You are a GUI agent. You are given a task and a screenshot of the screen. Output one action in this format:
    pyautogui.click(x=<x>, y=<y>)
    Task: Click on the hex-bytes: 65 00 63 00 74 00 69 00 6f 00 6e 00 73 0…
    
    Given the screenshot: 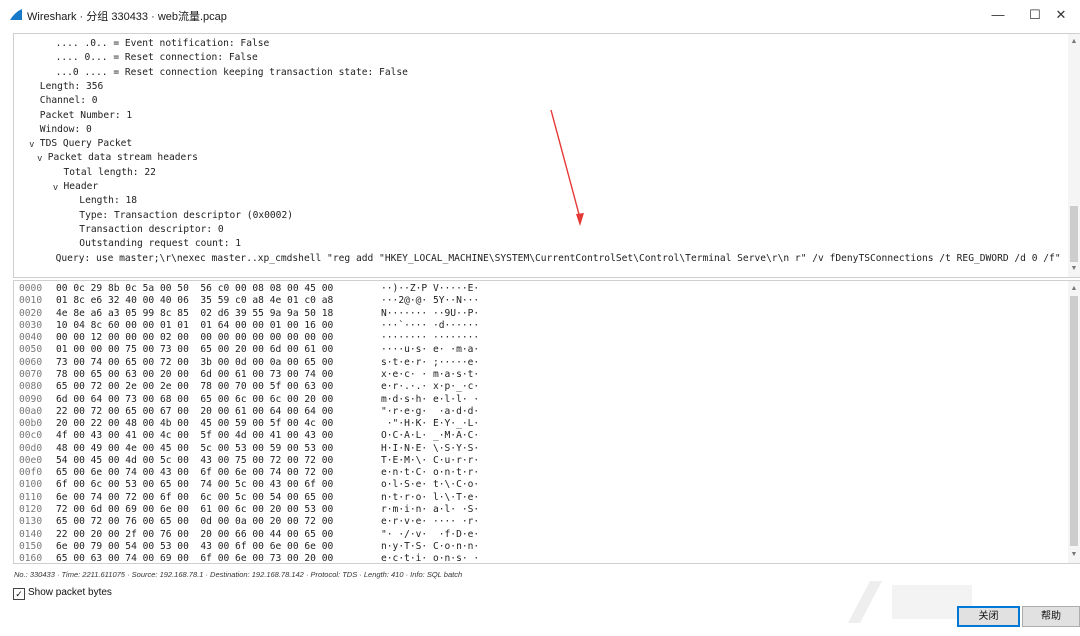 What is the action you would take?
    pyautogui.click(x=195, y=558)
    